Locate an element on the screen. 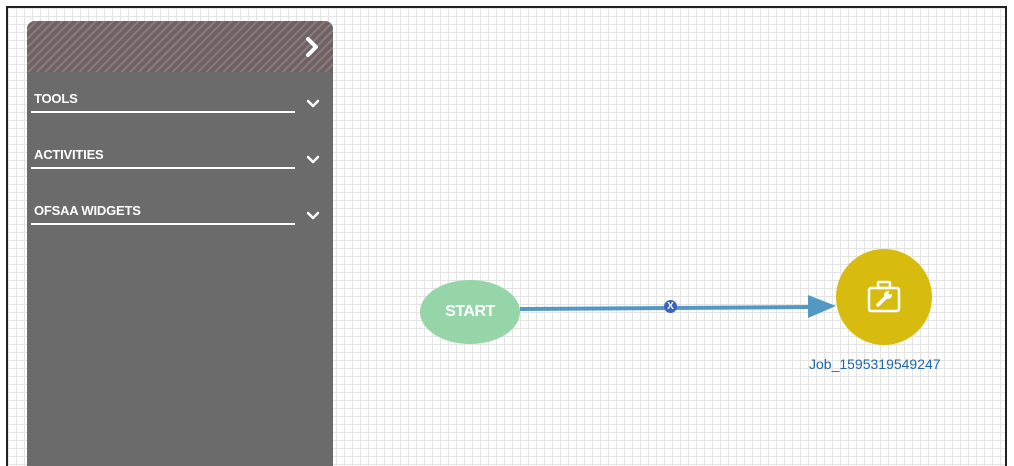 The height and width of the screenshot is (466, 1014). toolbox-wrench-icon is located at coordinates (884, 296).